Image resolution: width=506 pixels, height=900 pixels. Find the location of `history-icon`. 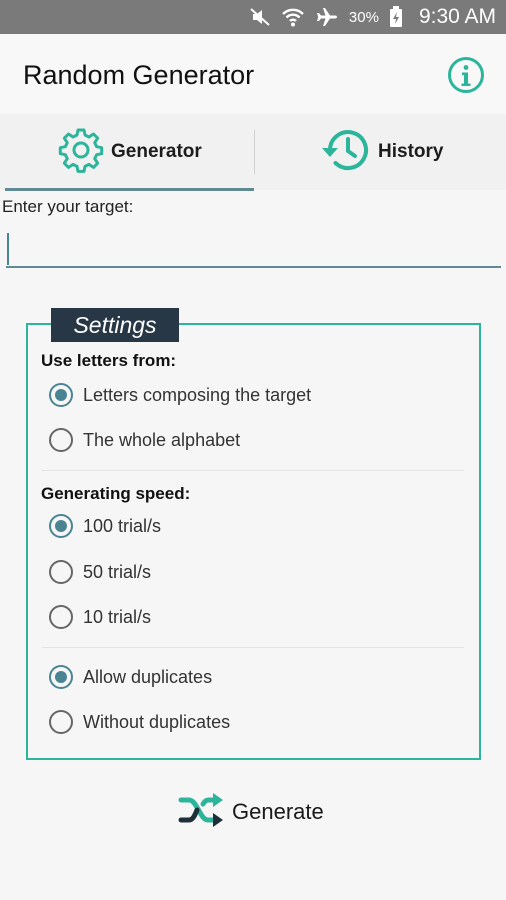

history-icon is located at coordinates (346, 152).